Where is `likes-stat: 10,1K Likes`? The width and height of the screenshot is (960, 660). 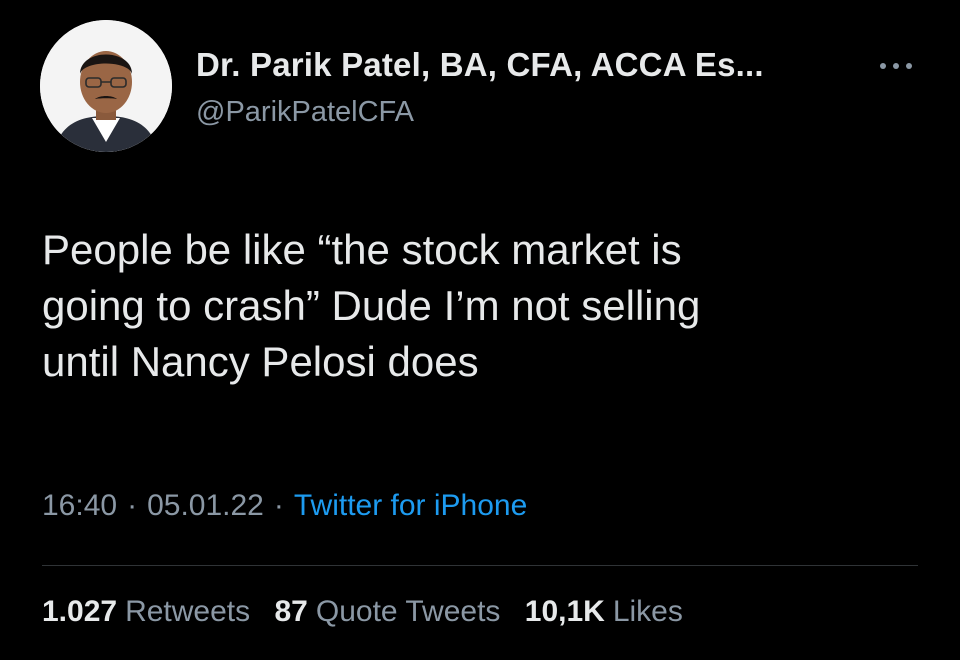 likes-stat: 10,1K Likes is located at coordinates (604, 611).